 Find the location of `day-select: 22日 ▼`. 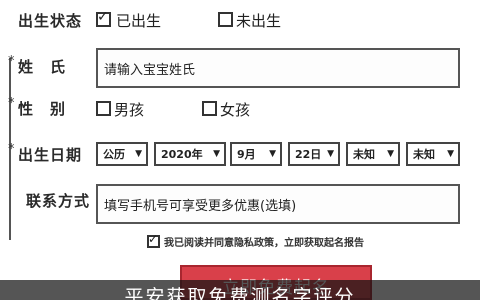

day-select: 22日 ▼ is located at coordinates (314, 154).